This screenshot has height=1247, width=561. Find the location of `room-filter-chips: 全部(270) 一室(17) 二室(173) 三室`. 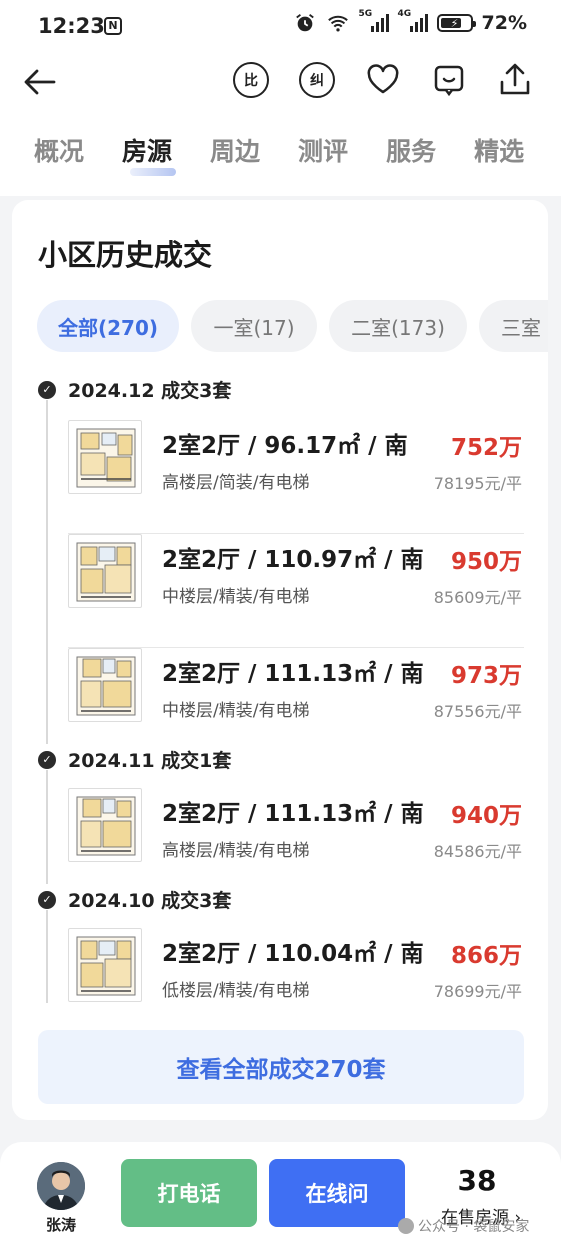

room-filter-chips: 全部(270) 一室(17) 二室(173) 三室 is located at coordinates (292, 326).